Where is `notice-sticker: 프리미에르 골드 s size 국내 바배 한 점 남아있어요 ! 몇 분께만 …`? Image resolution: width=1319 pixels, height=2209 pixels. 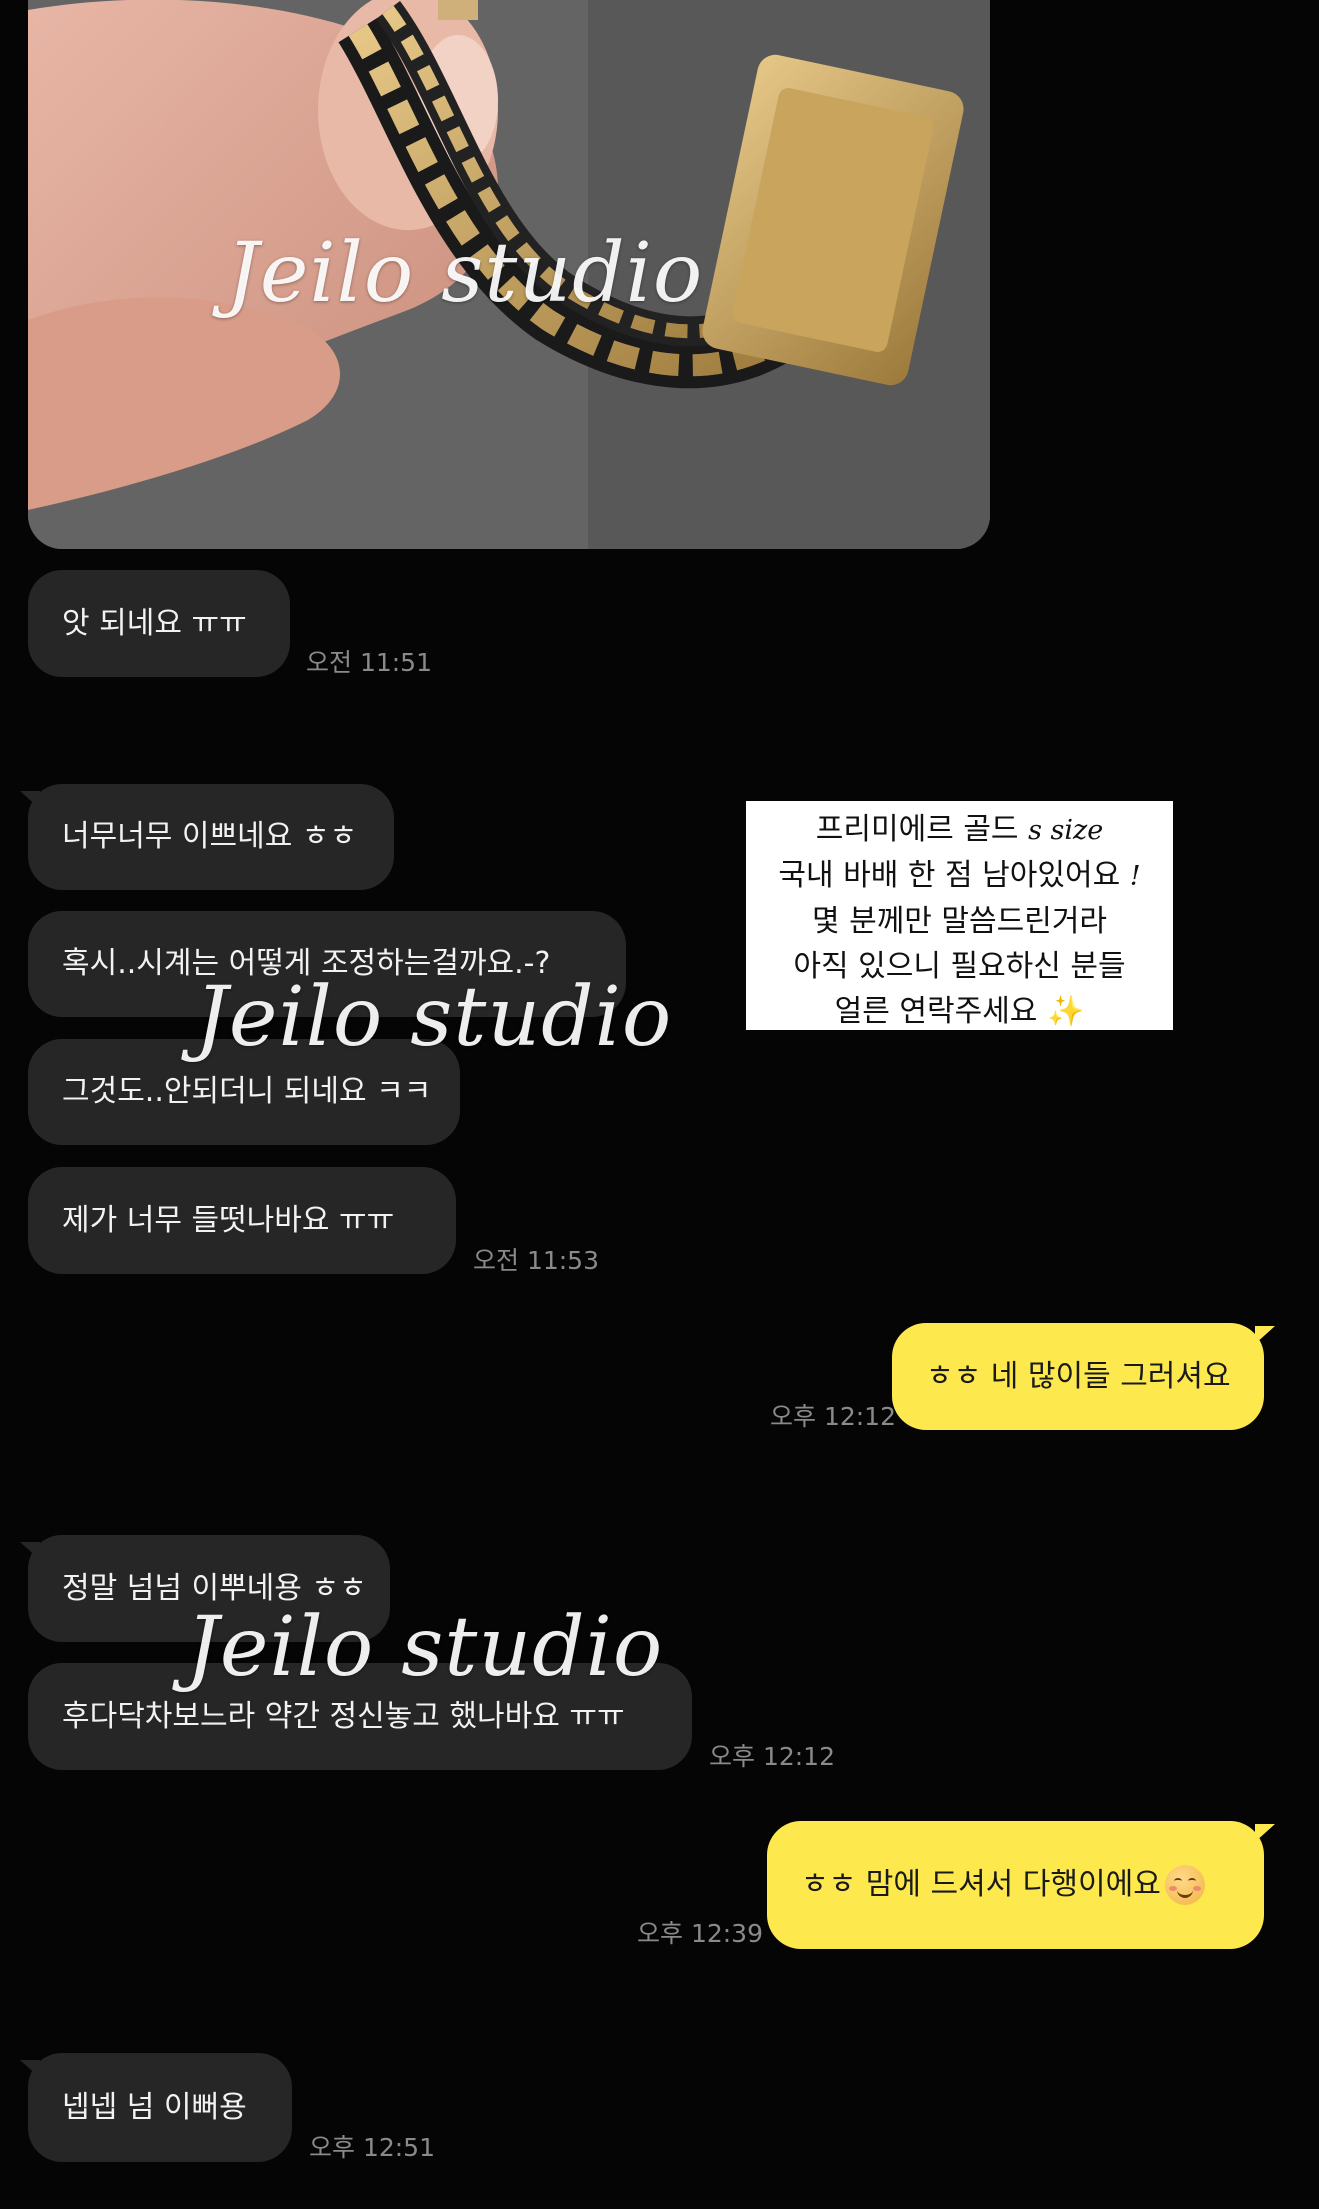 notice-sticker: 프리미에르 골드 s size 국내 바배 한 점 남아있어요 ! 몇 분께만 … is located at coordinates (959, 915).